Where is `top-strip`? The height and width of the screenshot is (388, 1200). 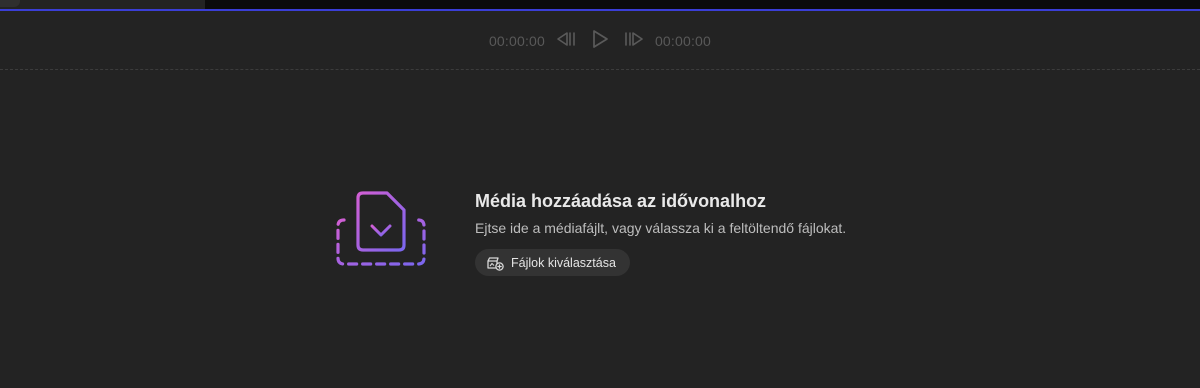
top-strip is located at coordinates (600, 5).